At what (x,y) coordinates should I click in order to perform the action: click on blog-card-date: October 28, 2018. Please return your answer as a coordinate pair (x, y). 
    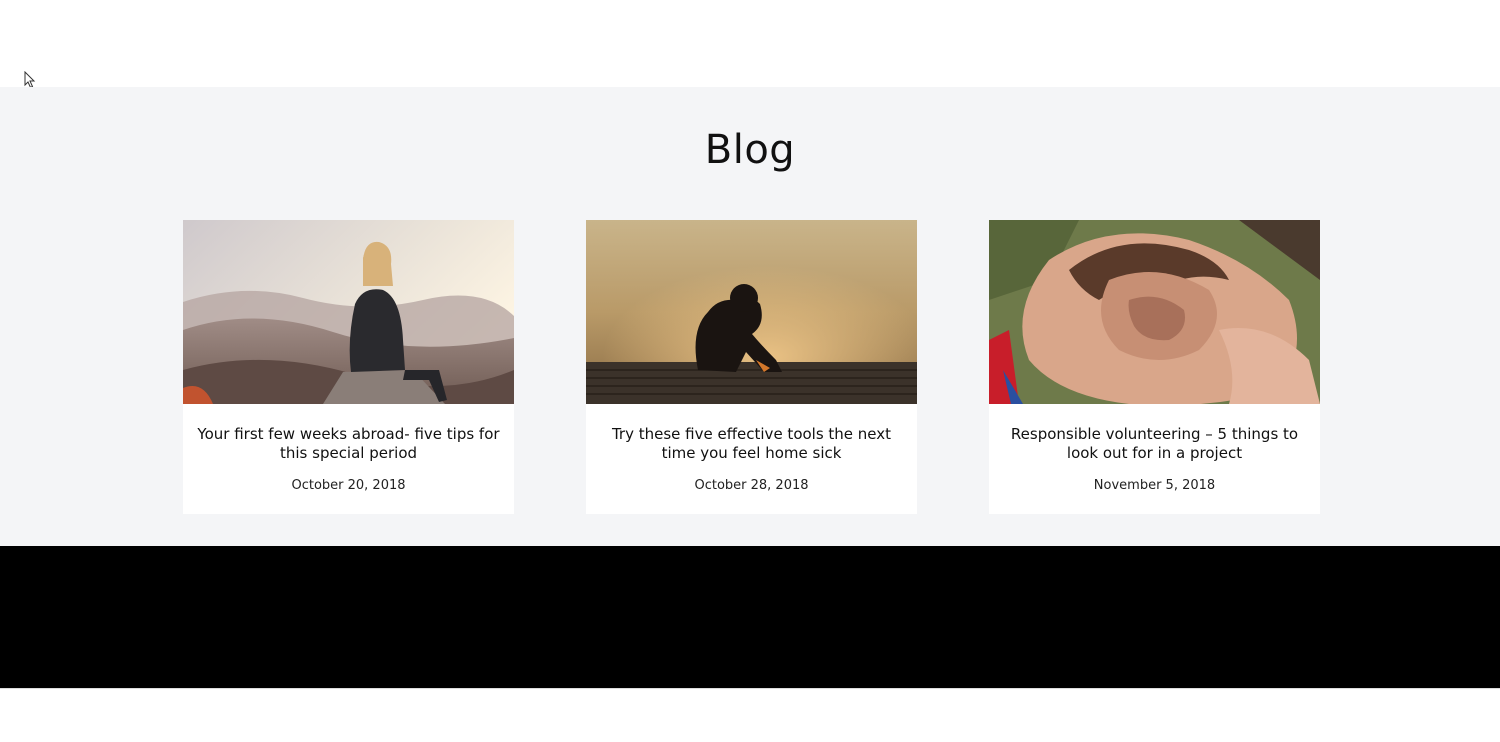
    Looking at the image, I should click on (751, 485).